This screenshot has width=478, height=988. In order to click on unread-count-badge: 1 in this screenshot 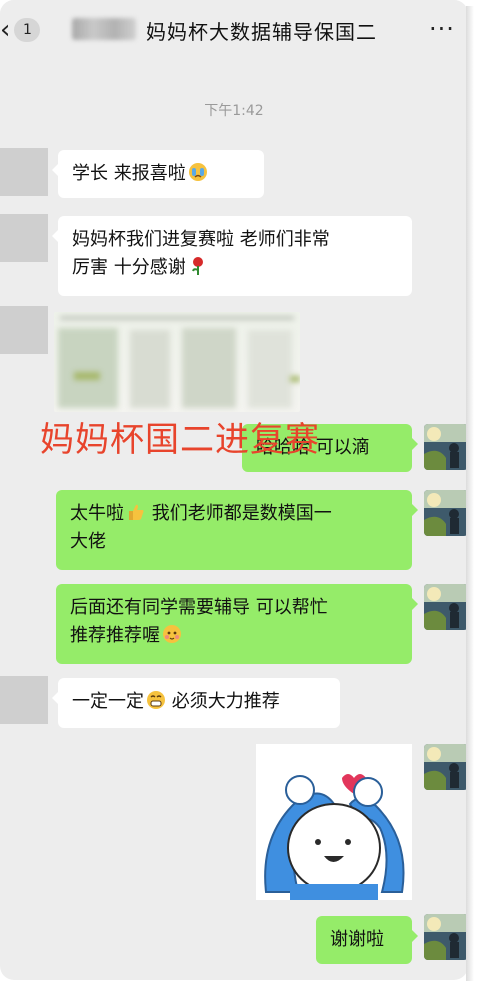, I will do `click(27, 30)`.